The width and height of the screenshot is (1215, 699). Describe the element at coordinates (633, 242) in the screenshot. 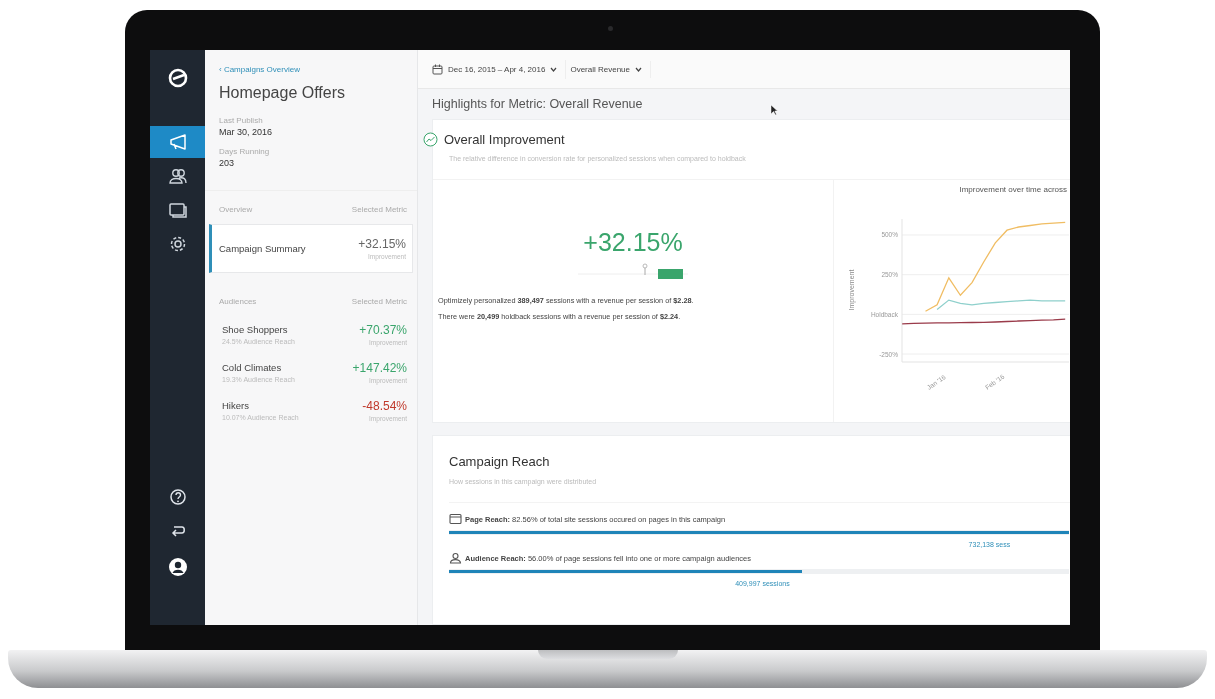

I see `improvement-value: +32.15%` at that location.